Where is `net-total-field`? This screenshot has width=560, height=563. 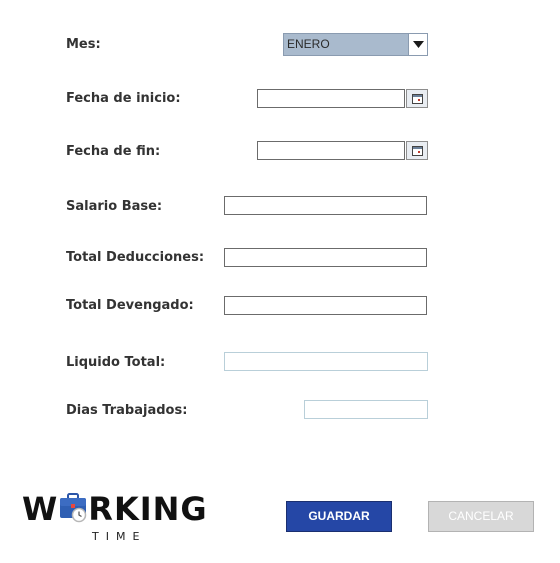
net-total-field is located at coordinates (326, 361).